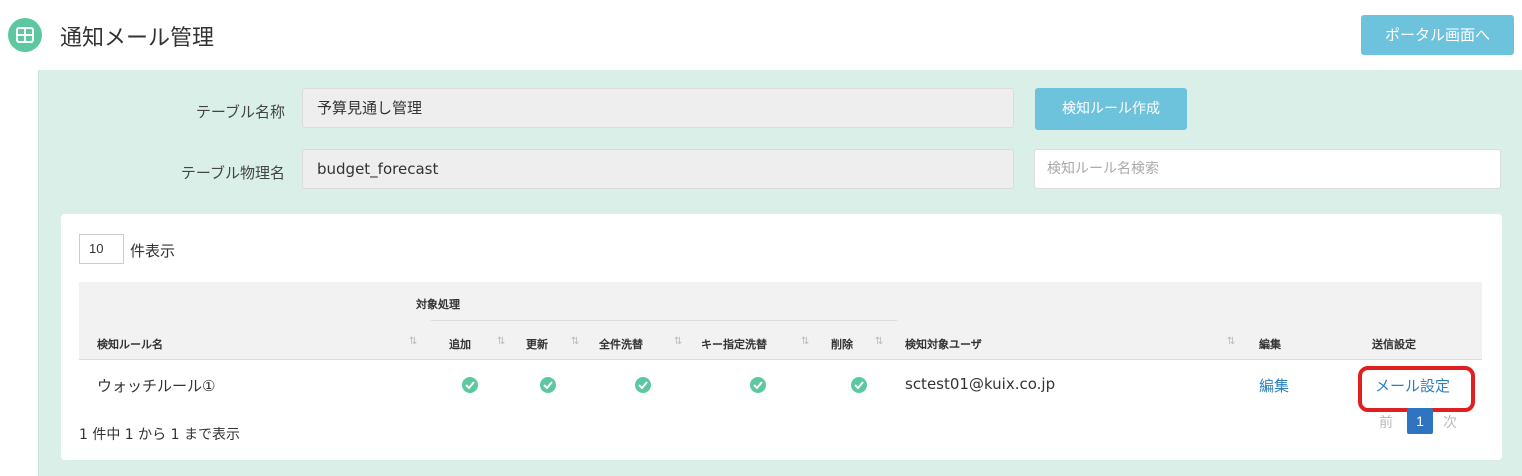 This screenshot has width=1522, height=476. I want to click on pager-next: 次, so click(1450, 422).